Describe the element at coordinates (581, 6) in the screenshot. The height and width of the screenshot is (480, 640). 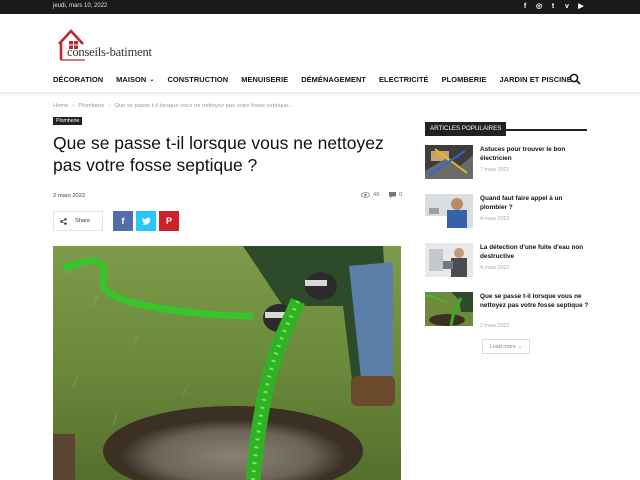
I see `youtube-icon: ▶` at that location.